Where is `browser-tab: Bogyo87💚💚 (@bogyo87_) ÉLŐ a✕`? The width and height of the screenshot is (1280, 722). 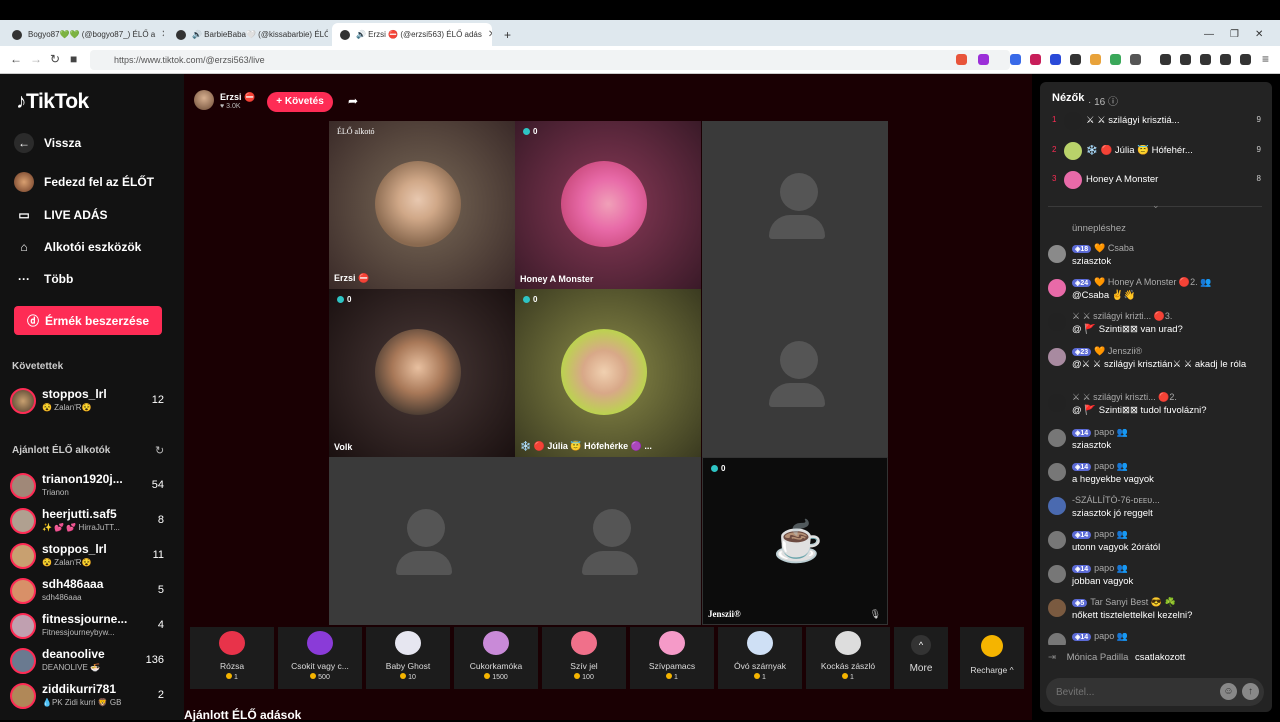
browser-tab: Bogyo87💚💚 (@bogyo87_) ÉLŐ a✕ is located at coordinates (84, 34).